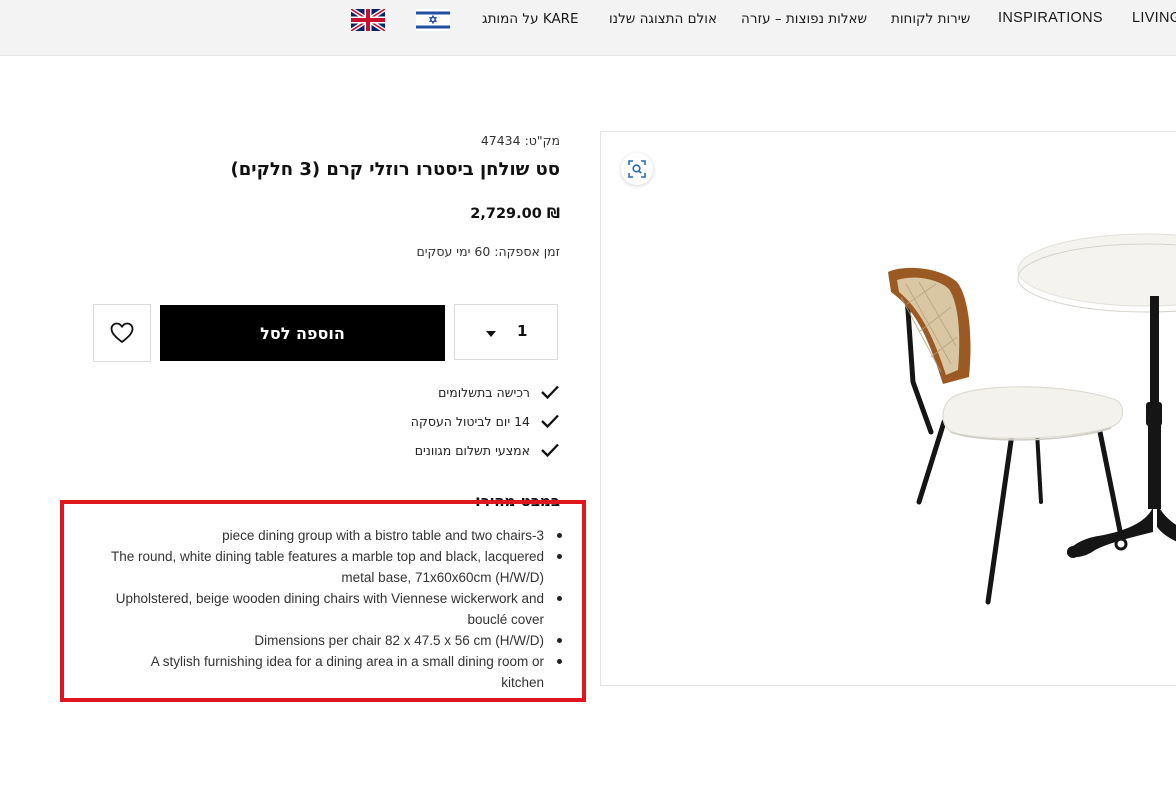 Image resolution: width=1176 pixels, height=803 pixels. What do you see at coordinates (527, 251) in the screenshot?
I see `delivery-label: זמן אספקה:` at bounding box center [527, 251].